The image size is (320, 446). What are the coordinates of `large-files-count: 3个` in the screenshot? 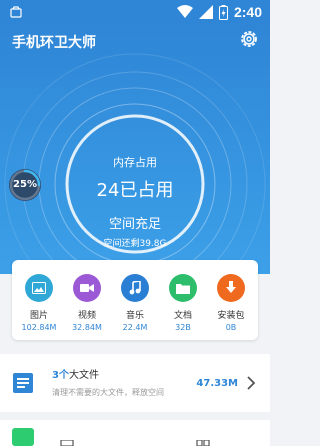 It's located at (60, 375).